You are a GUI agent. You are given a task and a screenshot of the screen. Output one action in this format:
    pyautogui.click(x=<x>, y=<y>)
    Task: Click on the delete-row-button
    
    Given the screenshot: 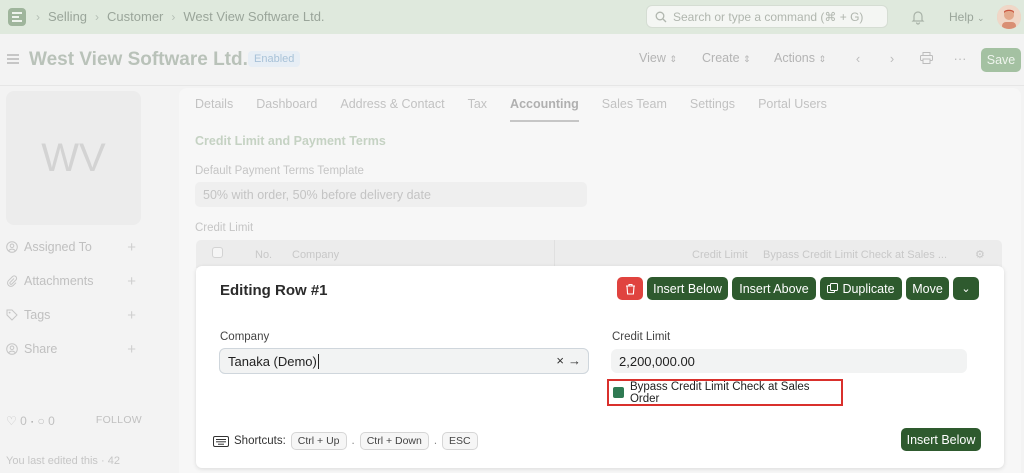 What is the action you would take?
    pyautogui.click(x=630, y=288)
    